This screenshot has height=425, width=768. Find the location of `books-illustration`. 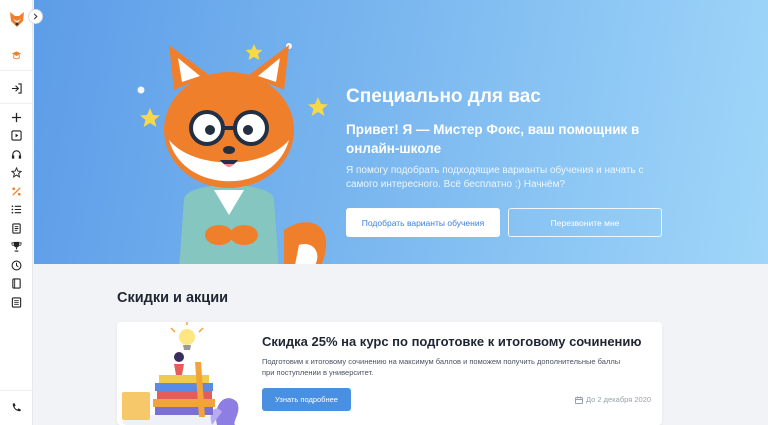

books-illustration is located at coordinates (180, 373).